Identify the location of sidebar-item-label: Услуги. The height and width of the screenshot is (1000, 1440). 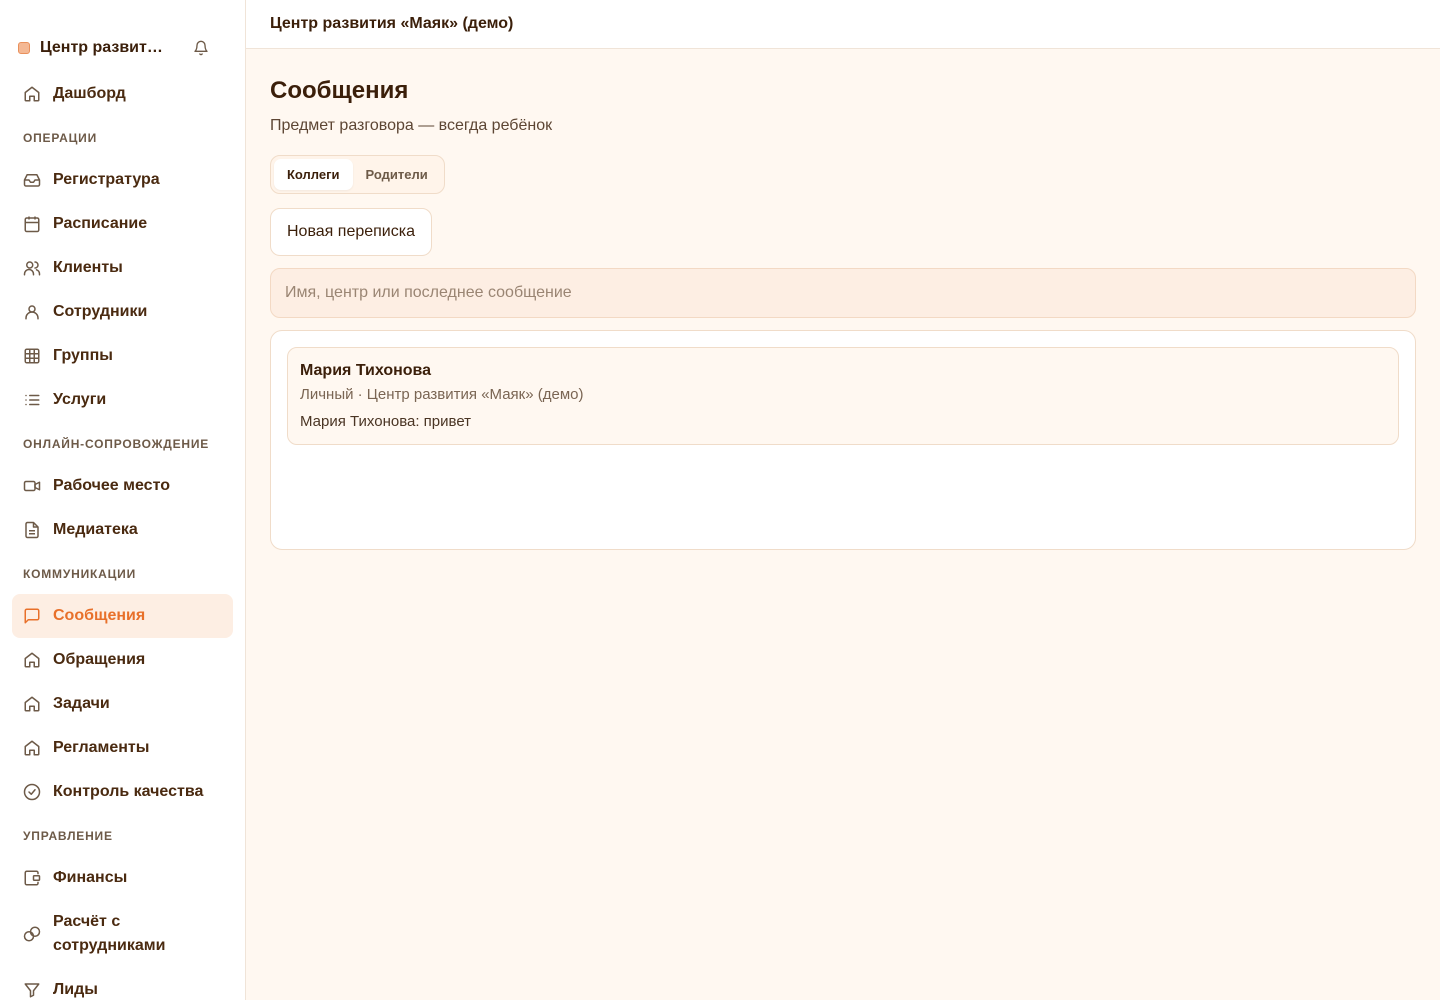
(80, 399).